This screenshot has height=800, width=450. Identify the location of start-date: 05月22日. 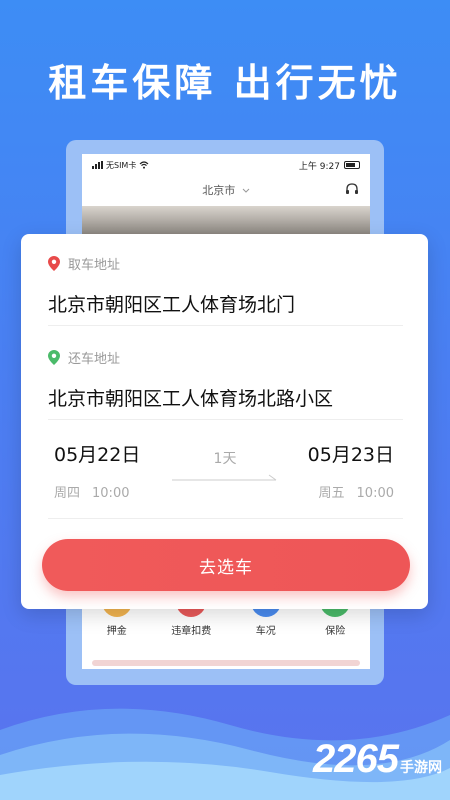
(97, 455).